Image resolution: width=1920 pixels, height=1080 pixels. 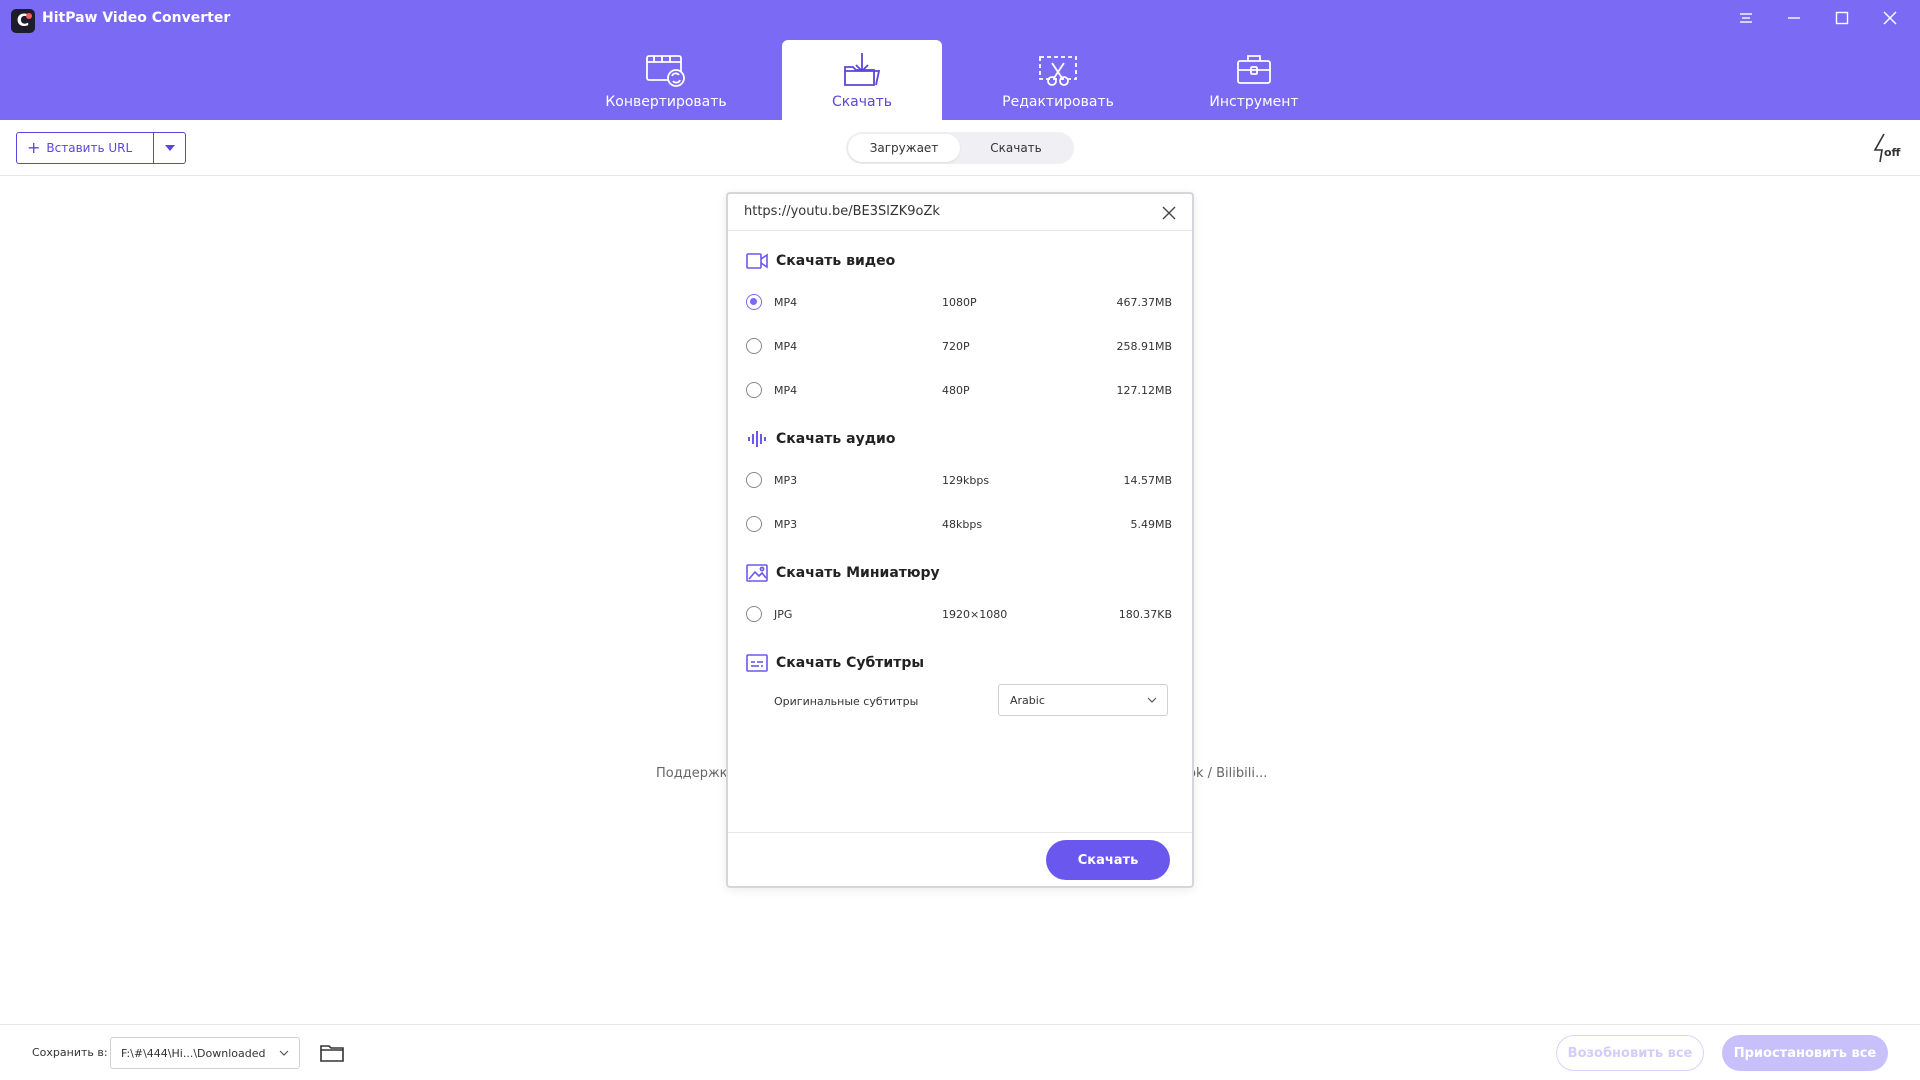 What do you see at coordinates (862, 70) in the screenshot?
I see `download-folder-icon` at bounding box center [862, 70].